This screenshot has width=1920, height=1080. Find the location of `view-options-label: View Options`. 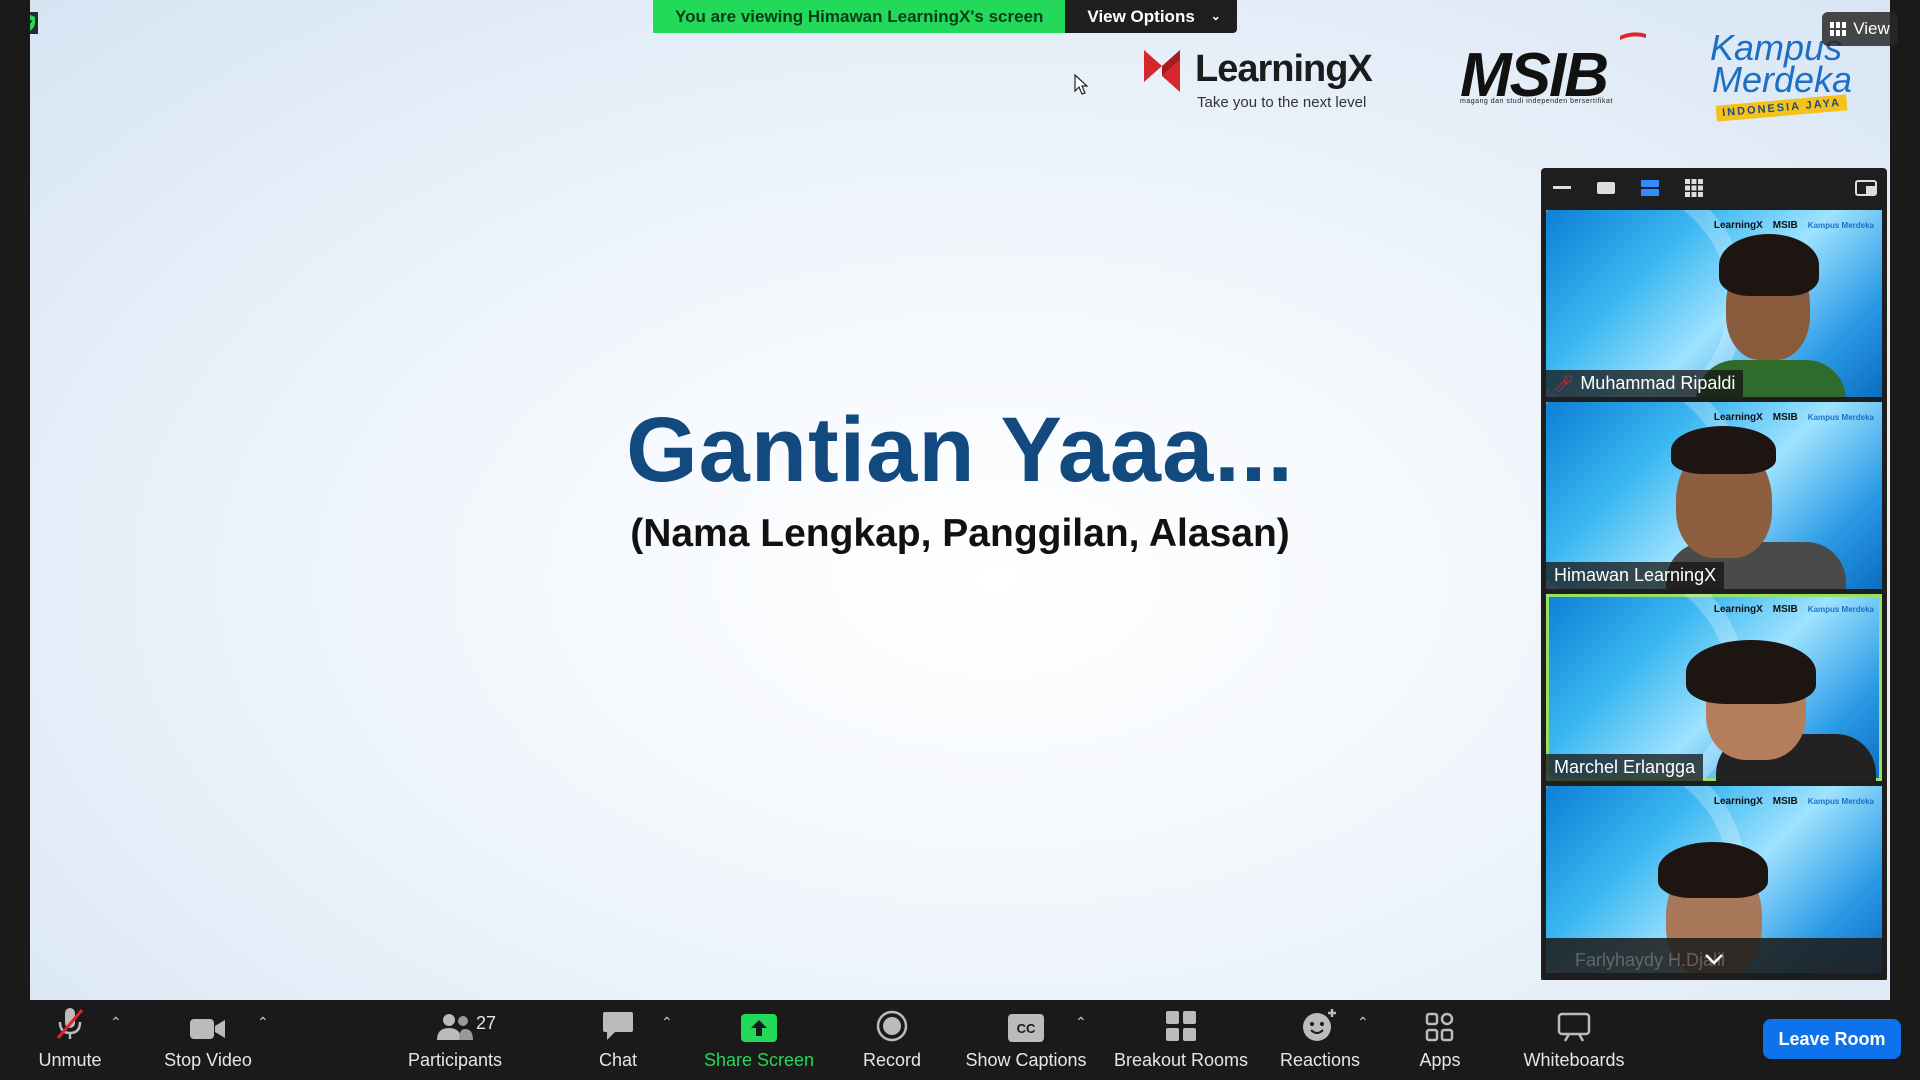

view-options-label: View Options is located at coordinates (1141, 16).